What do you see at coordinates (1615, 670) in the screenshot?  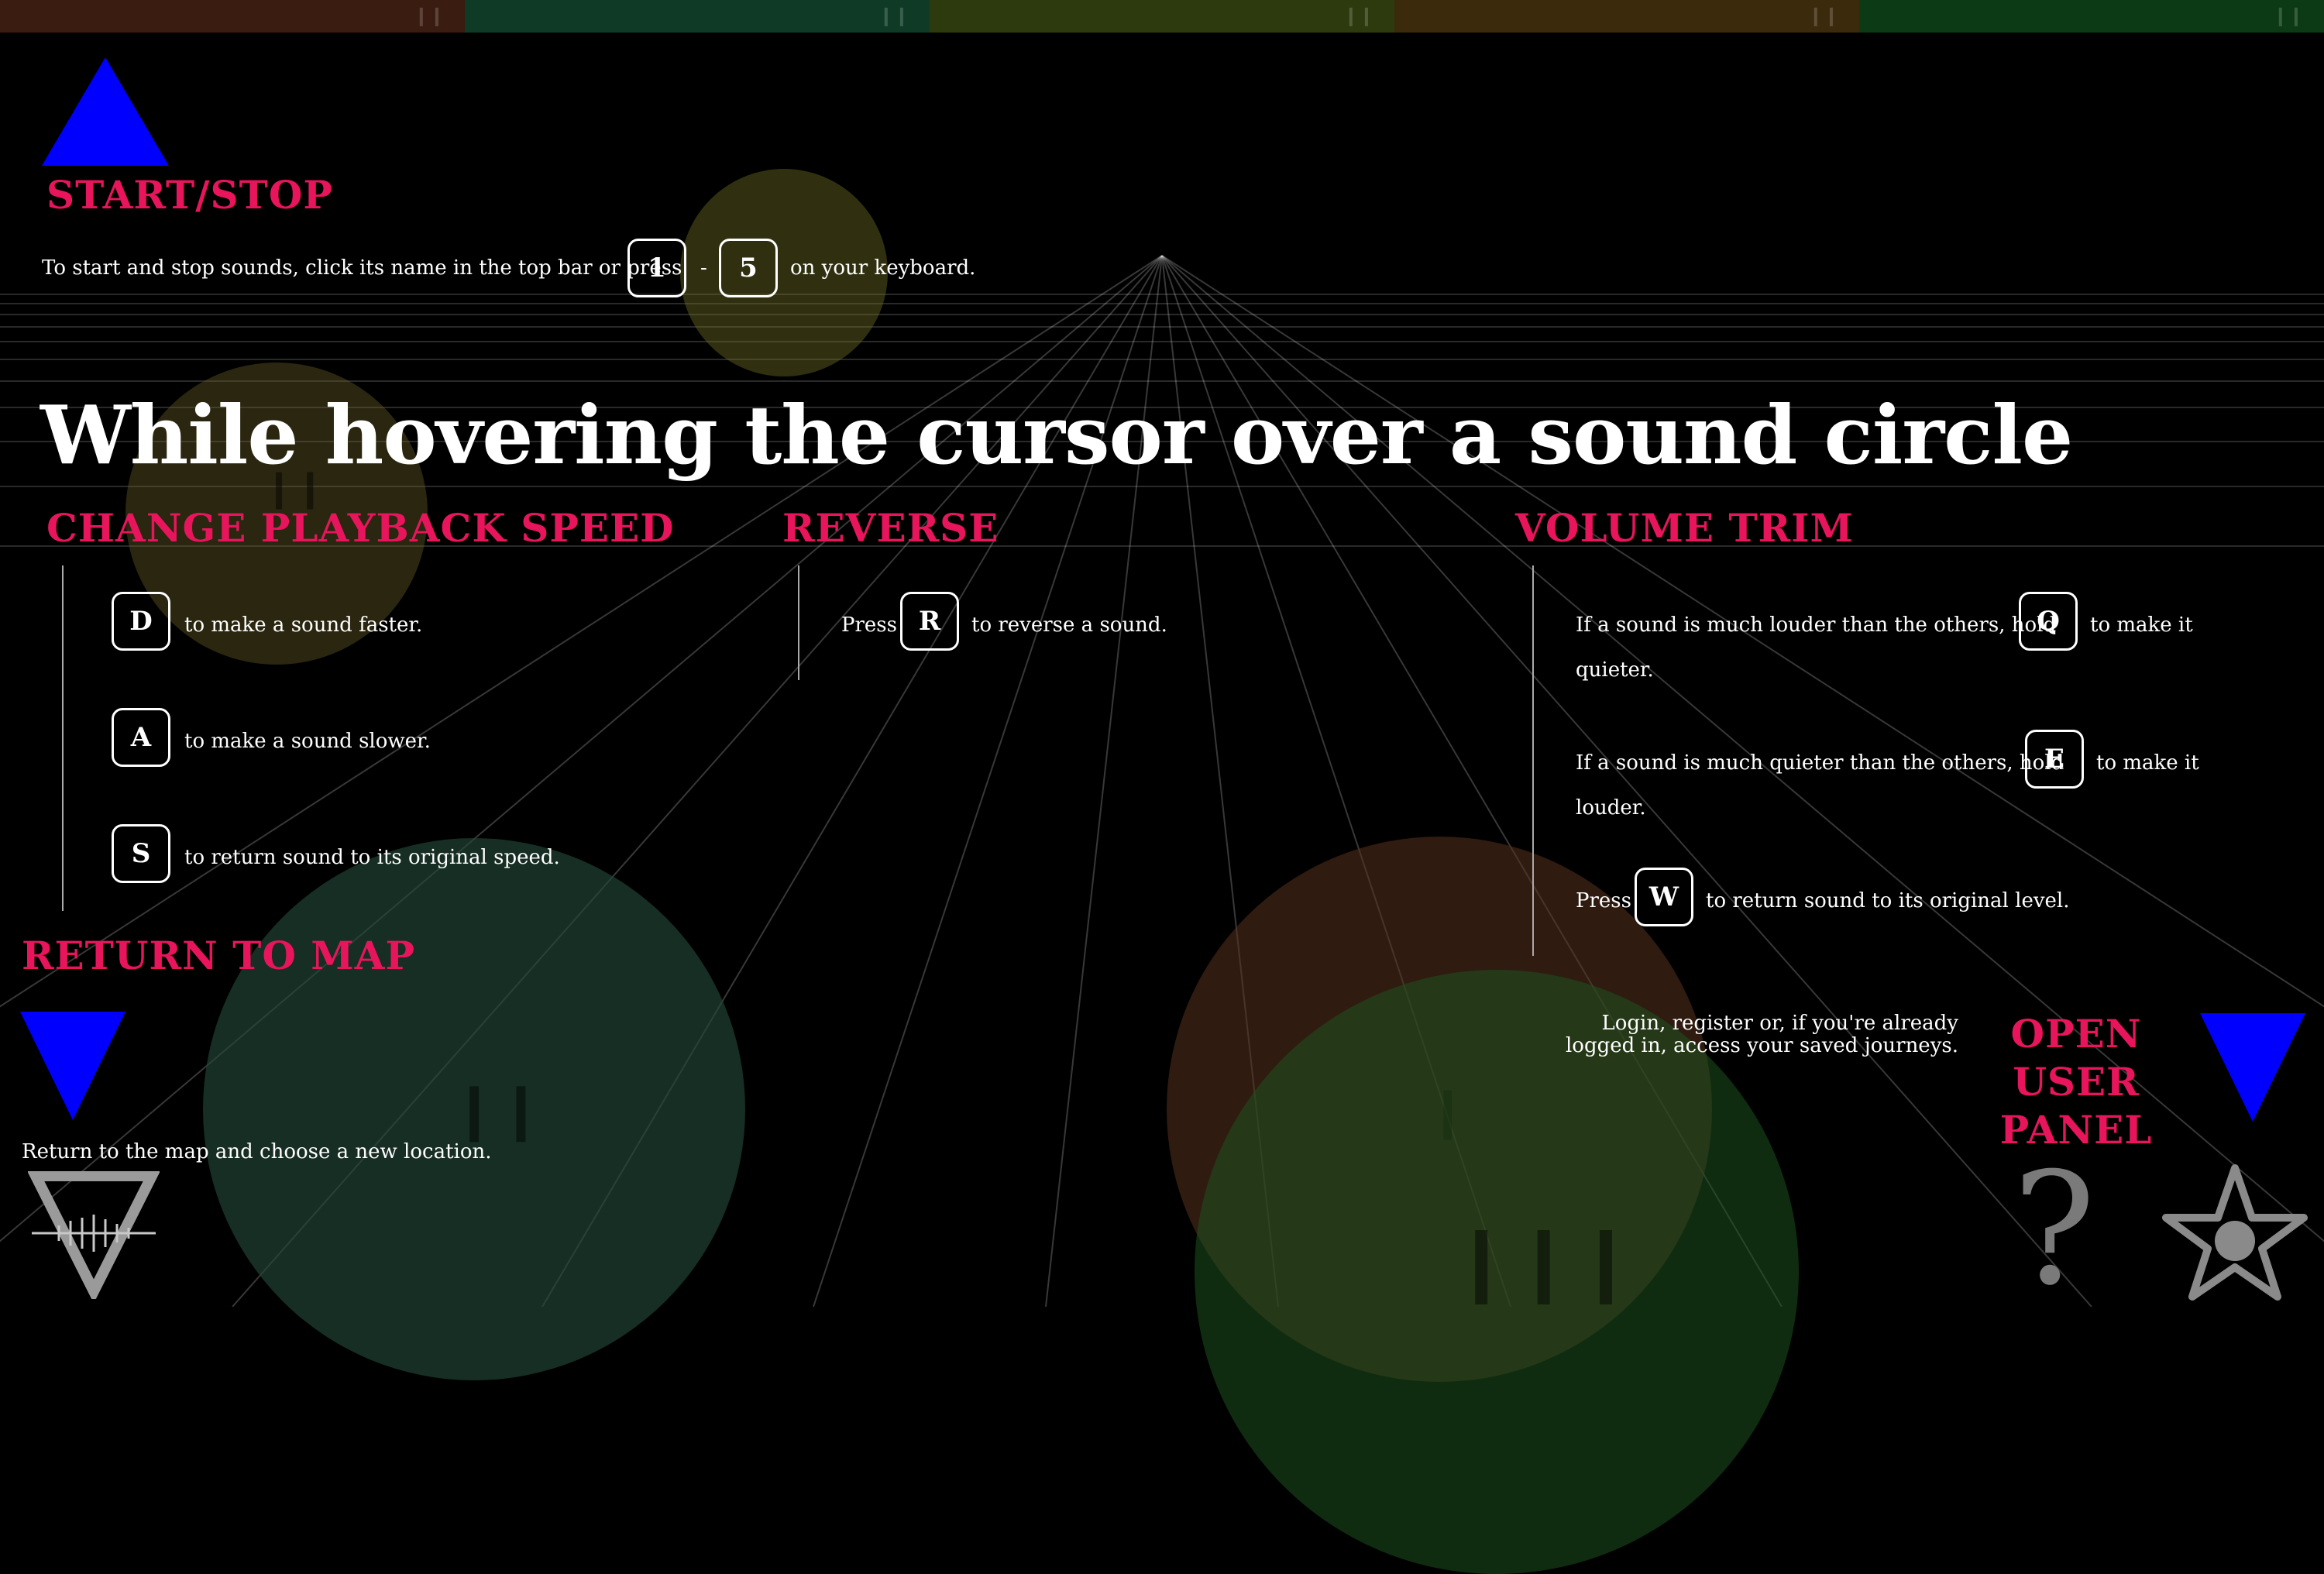 I see `volume-quieter-line2: quieter.` at bounding box center [1615, 670].